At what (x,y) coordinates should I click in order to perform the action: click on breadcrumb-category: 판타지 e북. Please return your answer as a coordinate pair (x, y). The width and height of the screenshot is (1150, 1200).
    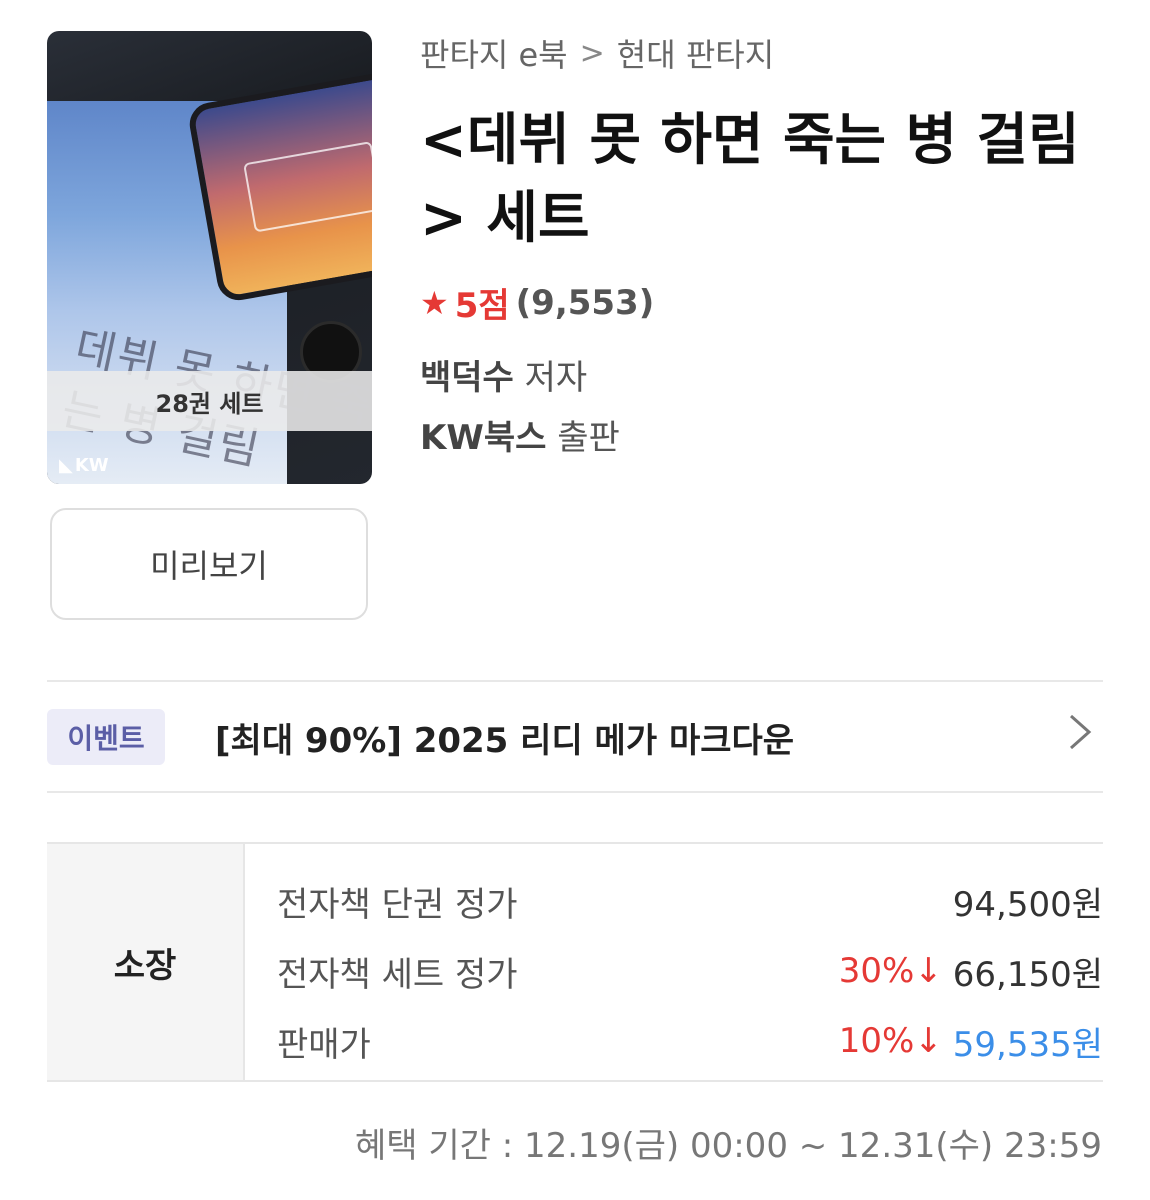
    Looking at the image, I should click on (494, 53).